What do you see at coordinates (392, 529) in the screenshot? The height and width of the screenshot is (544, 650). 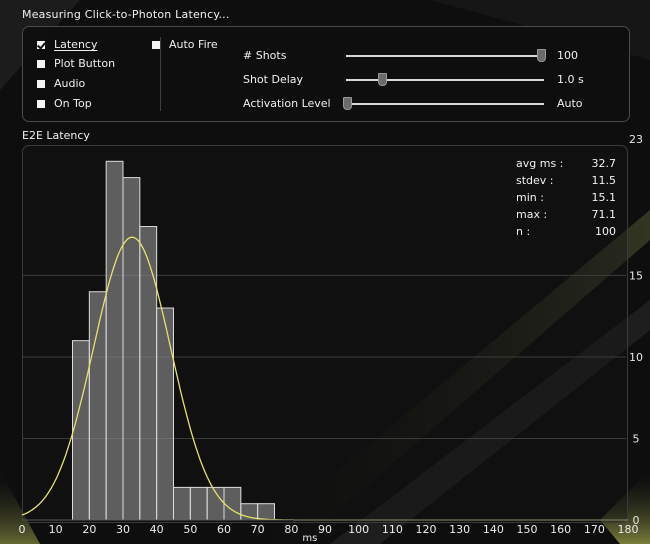 I see `x-tick-label: 110` at bounding box center [392, 529].